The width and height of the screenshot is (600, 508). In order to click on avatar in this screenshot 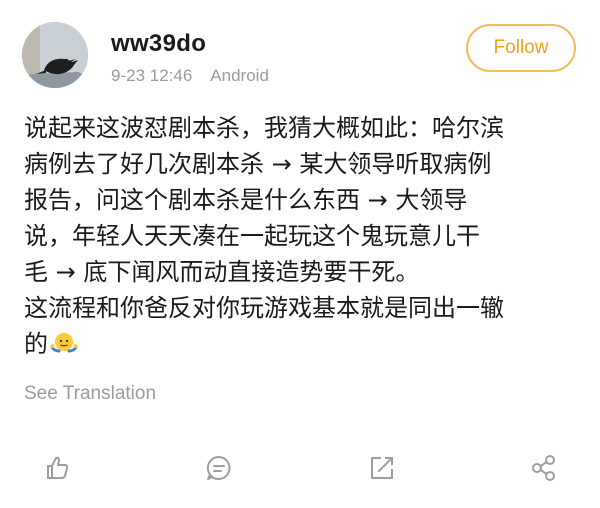, I will do `click(55, 55)`.